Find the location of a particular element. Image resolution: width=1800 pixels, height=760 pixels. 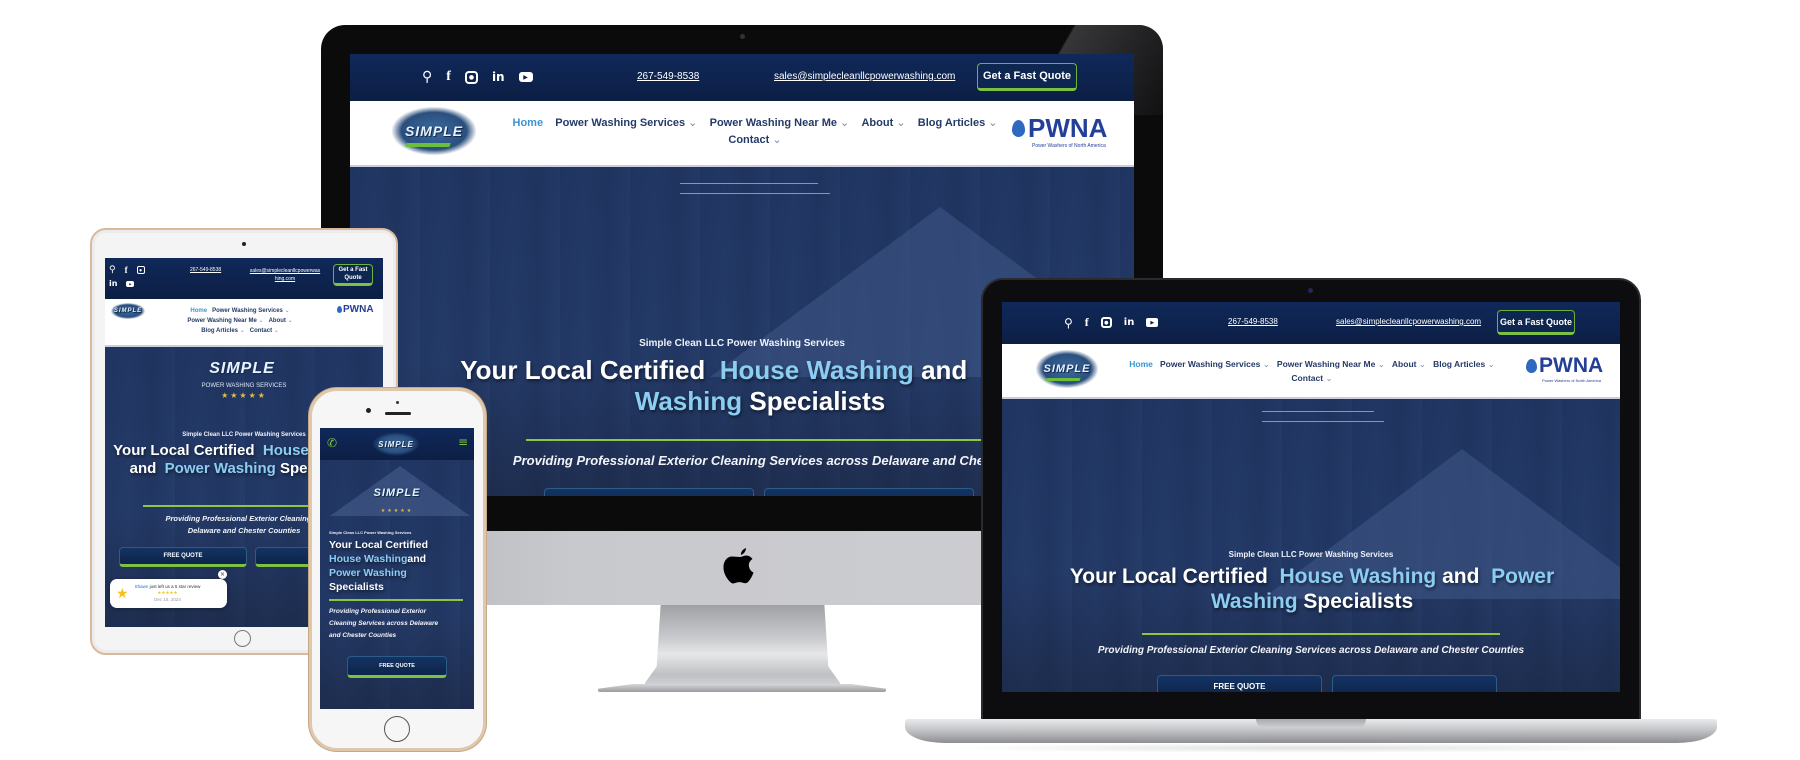

hamburger-menu-icon: ≡ is located at coordinates (463, 442).